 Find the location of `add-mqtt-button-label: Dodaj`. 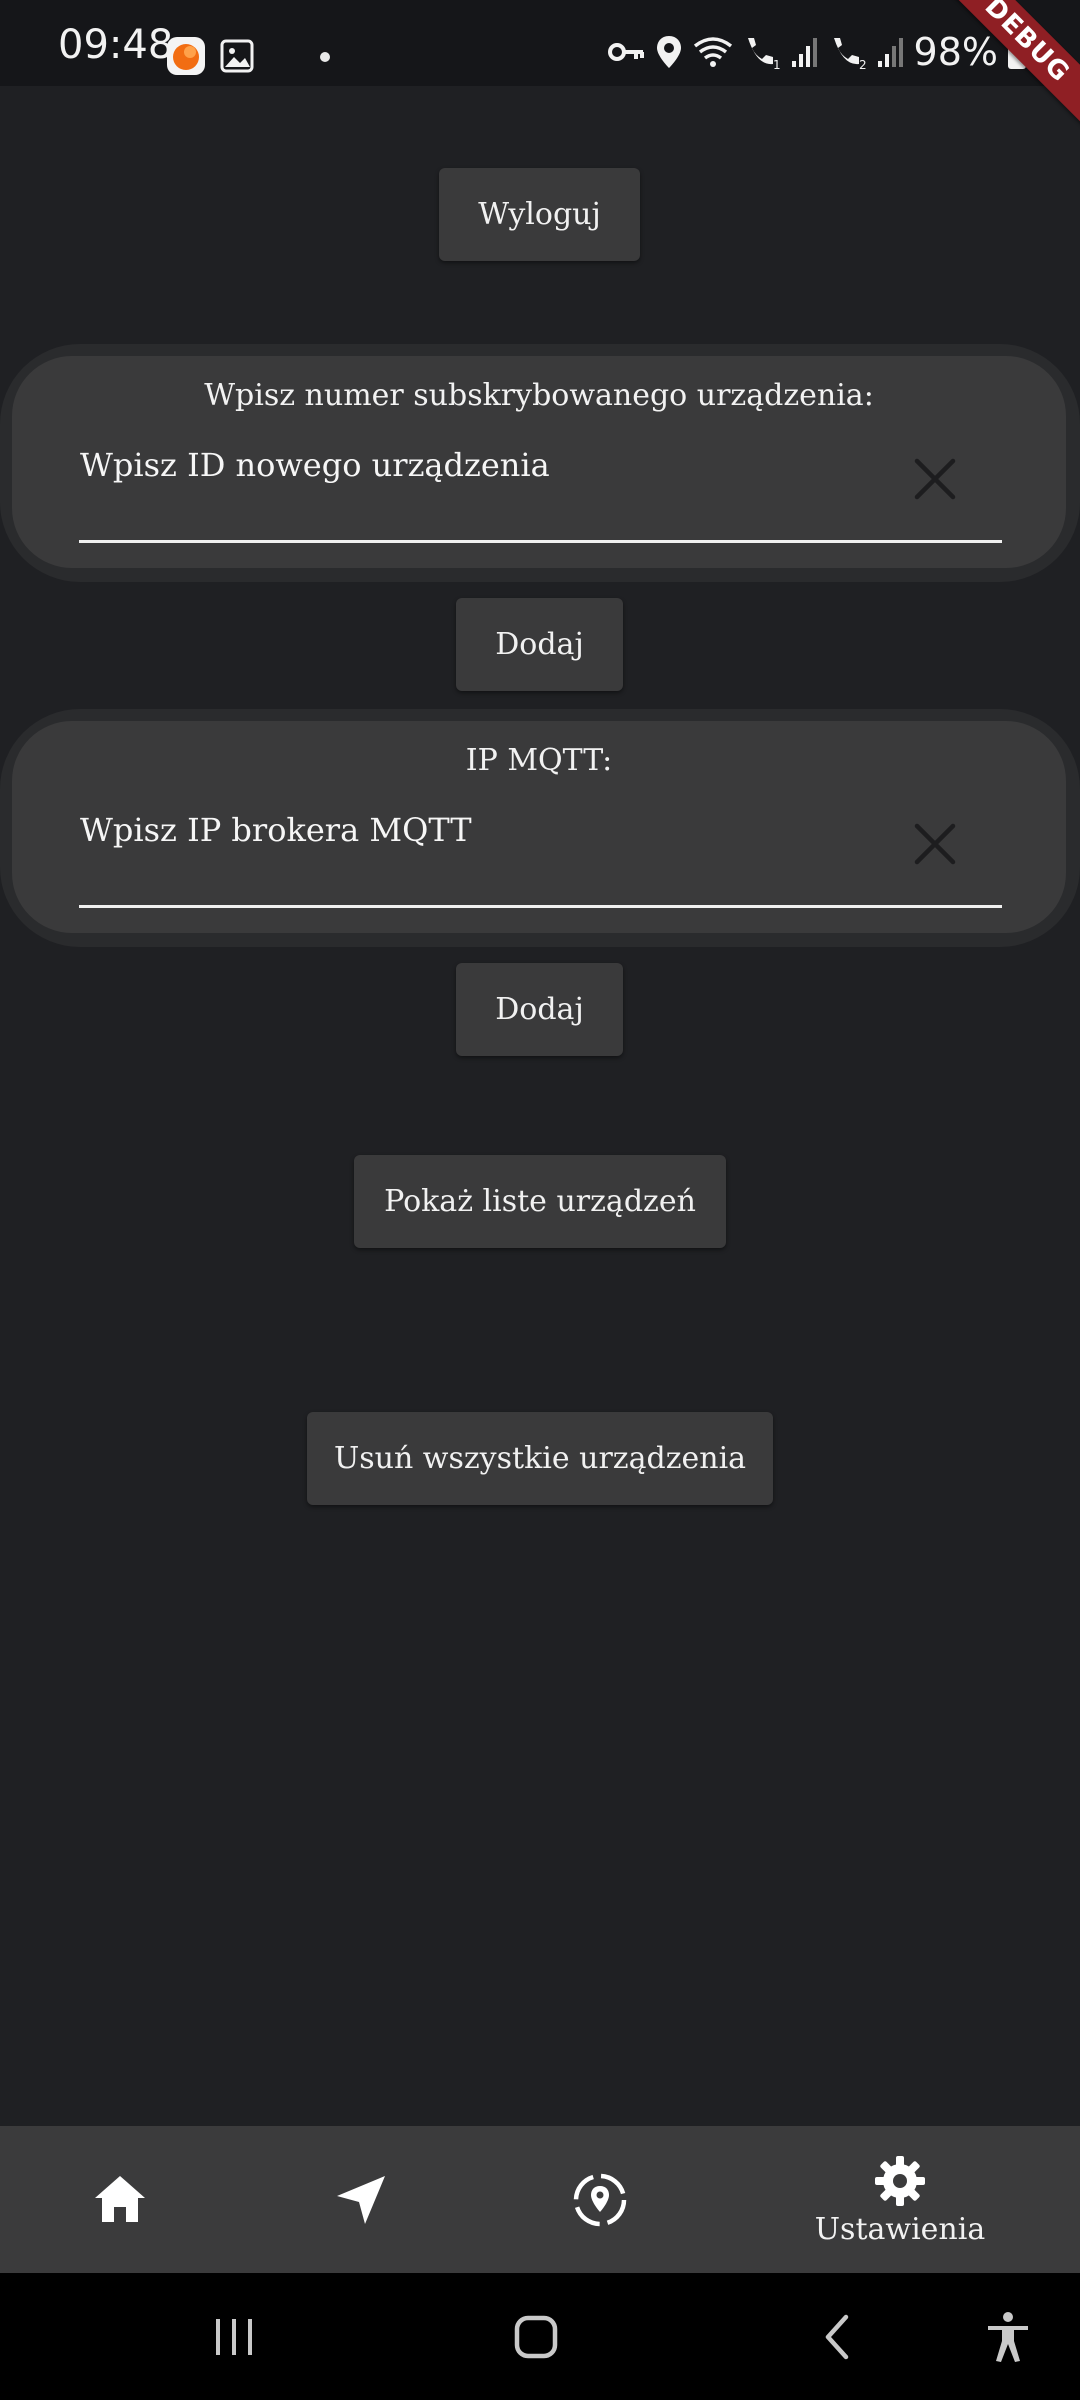

add-mqtt-button-label: Dodaj is located at coordinates (539, 1009).